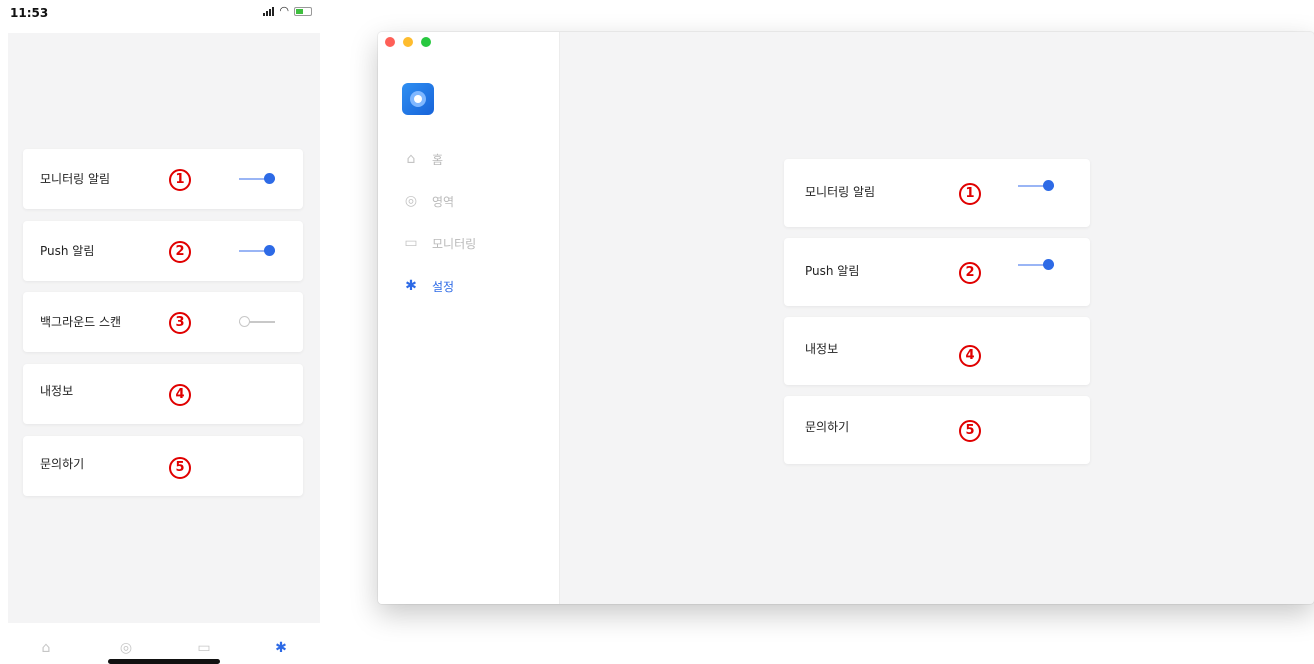 Image resolution: width=1314 pixels, height=664 pixels. What do you see at coordinates (443, 286) in the screenshot?
I see `sidebar-item-label: 설정` at bounding box center [443, 286].